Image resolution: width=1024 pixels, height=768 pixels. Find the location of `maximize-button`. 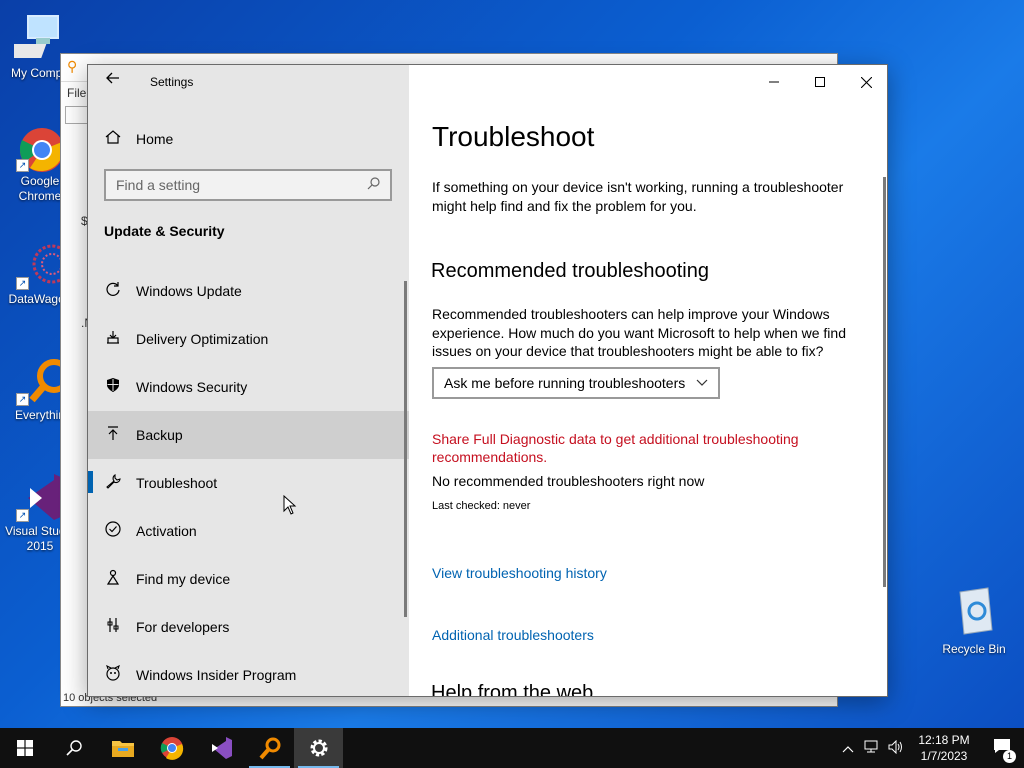

maximize-button is located at coordinates (820, 82).